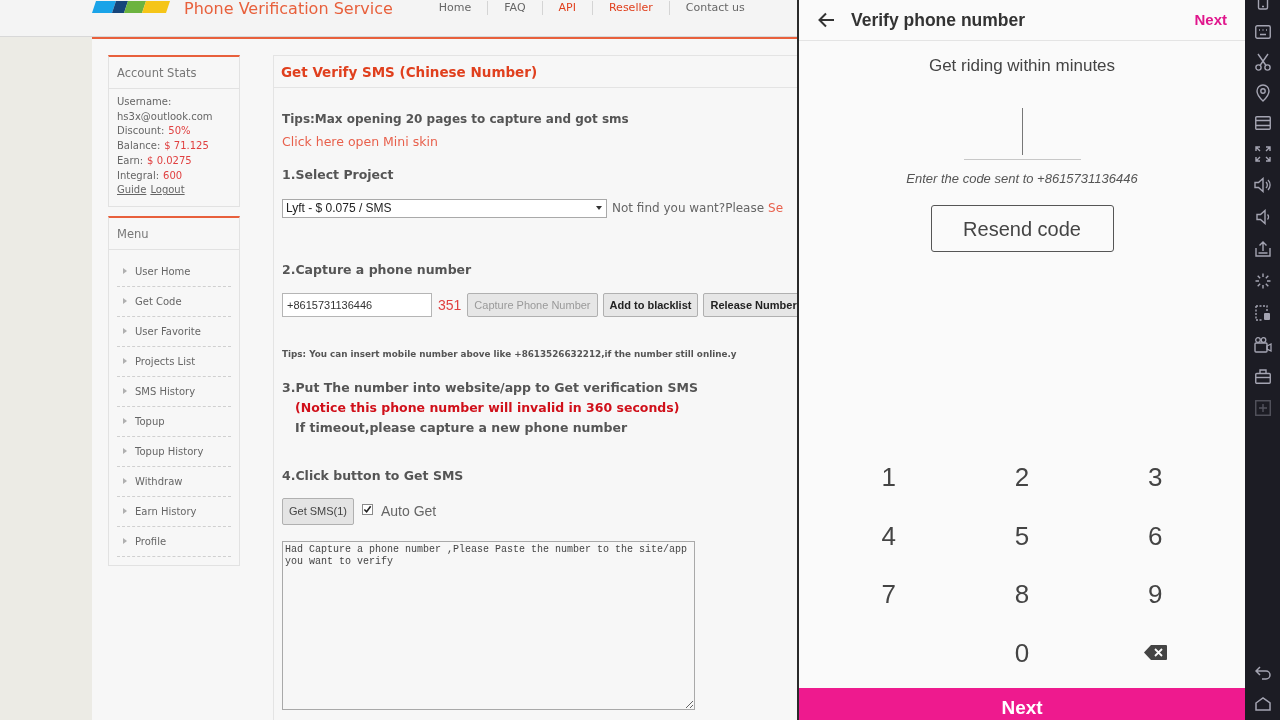 This screenshot has height=720, width=1280. I want to click on card-title: Menu, so click(174, 233).